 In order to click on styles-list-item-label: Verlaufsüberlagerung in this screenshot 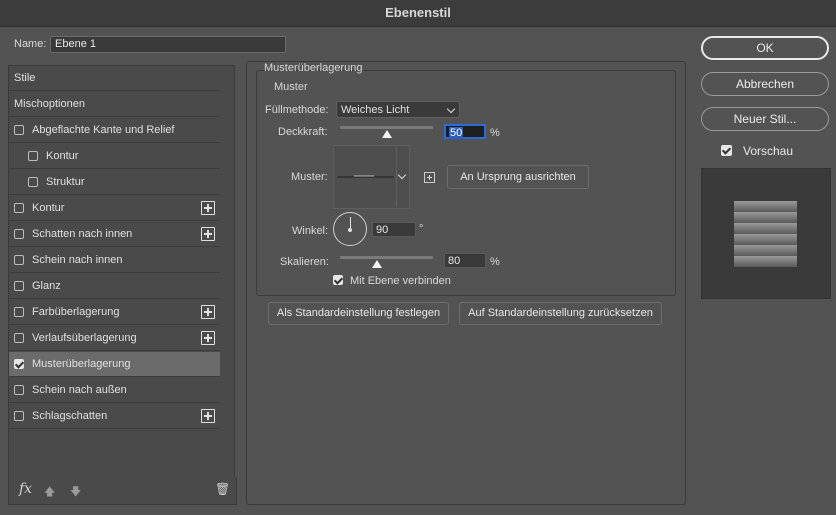, I will do `click(84, 338)`.